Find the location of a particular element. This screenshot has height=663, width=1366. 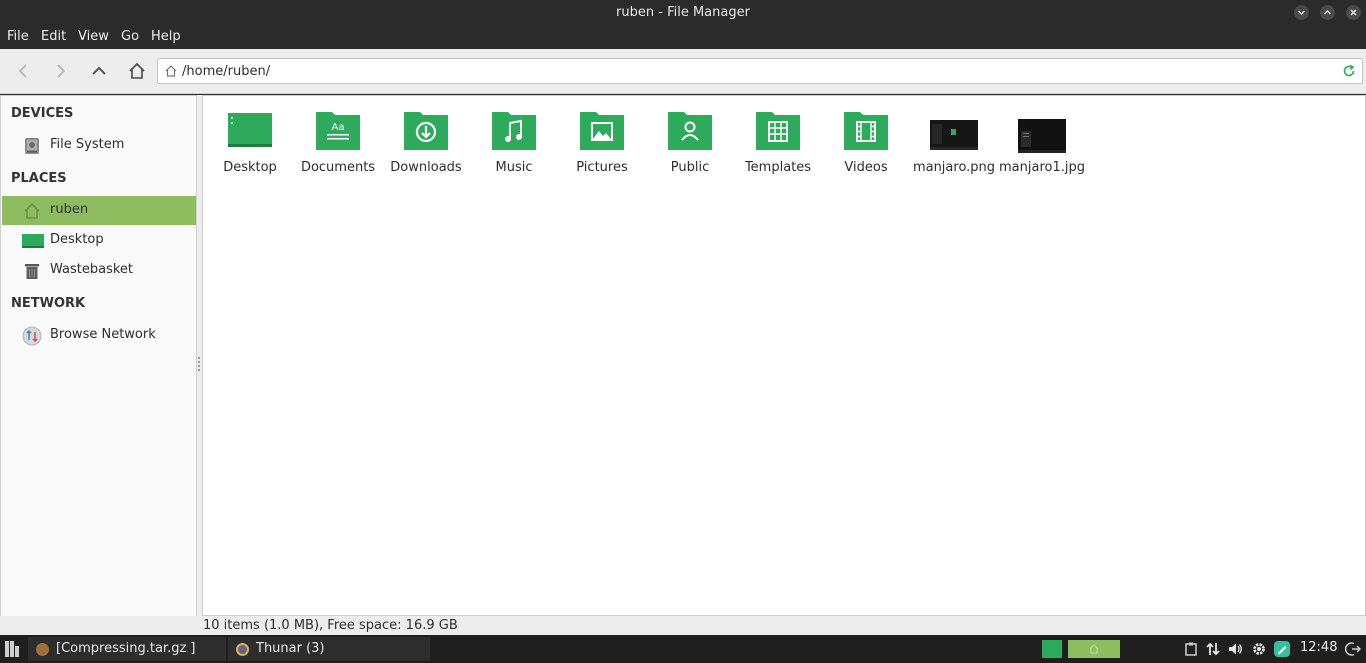

file-item-documents: Aa Documents is located at coordinates (338, 146).